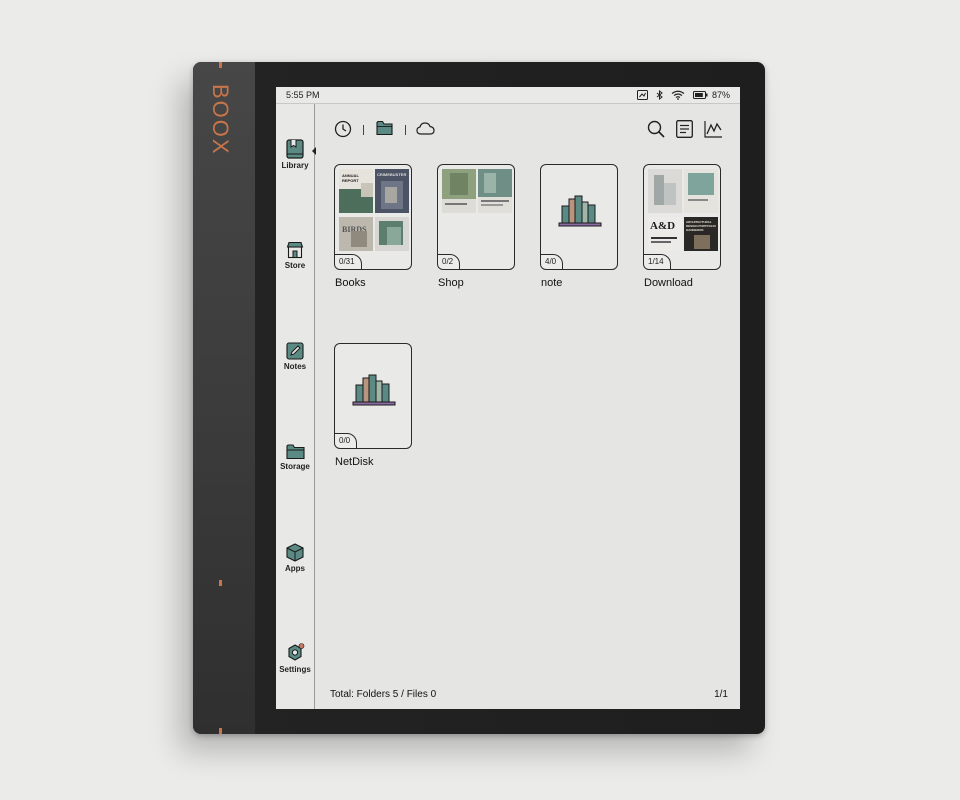  Describe the element at coordinates (383, 694) in the screenshot. I see `total-summary: Total: Folders 5 / Files 0` at that location.